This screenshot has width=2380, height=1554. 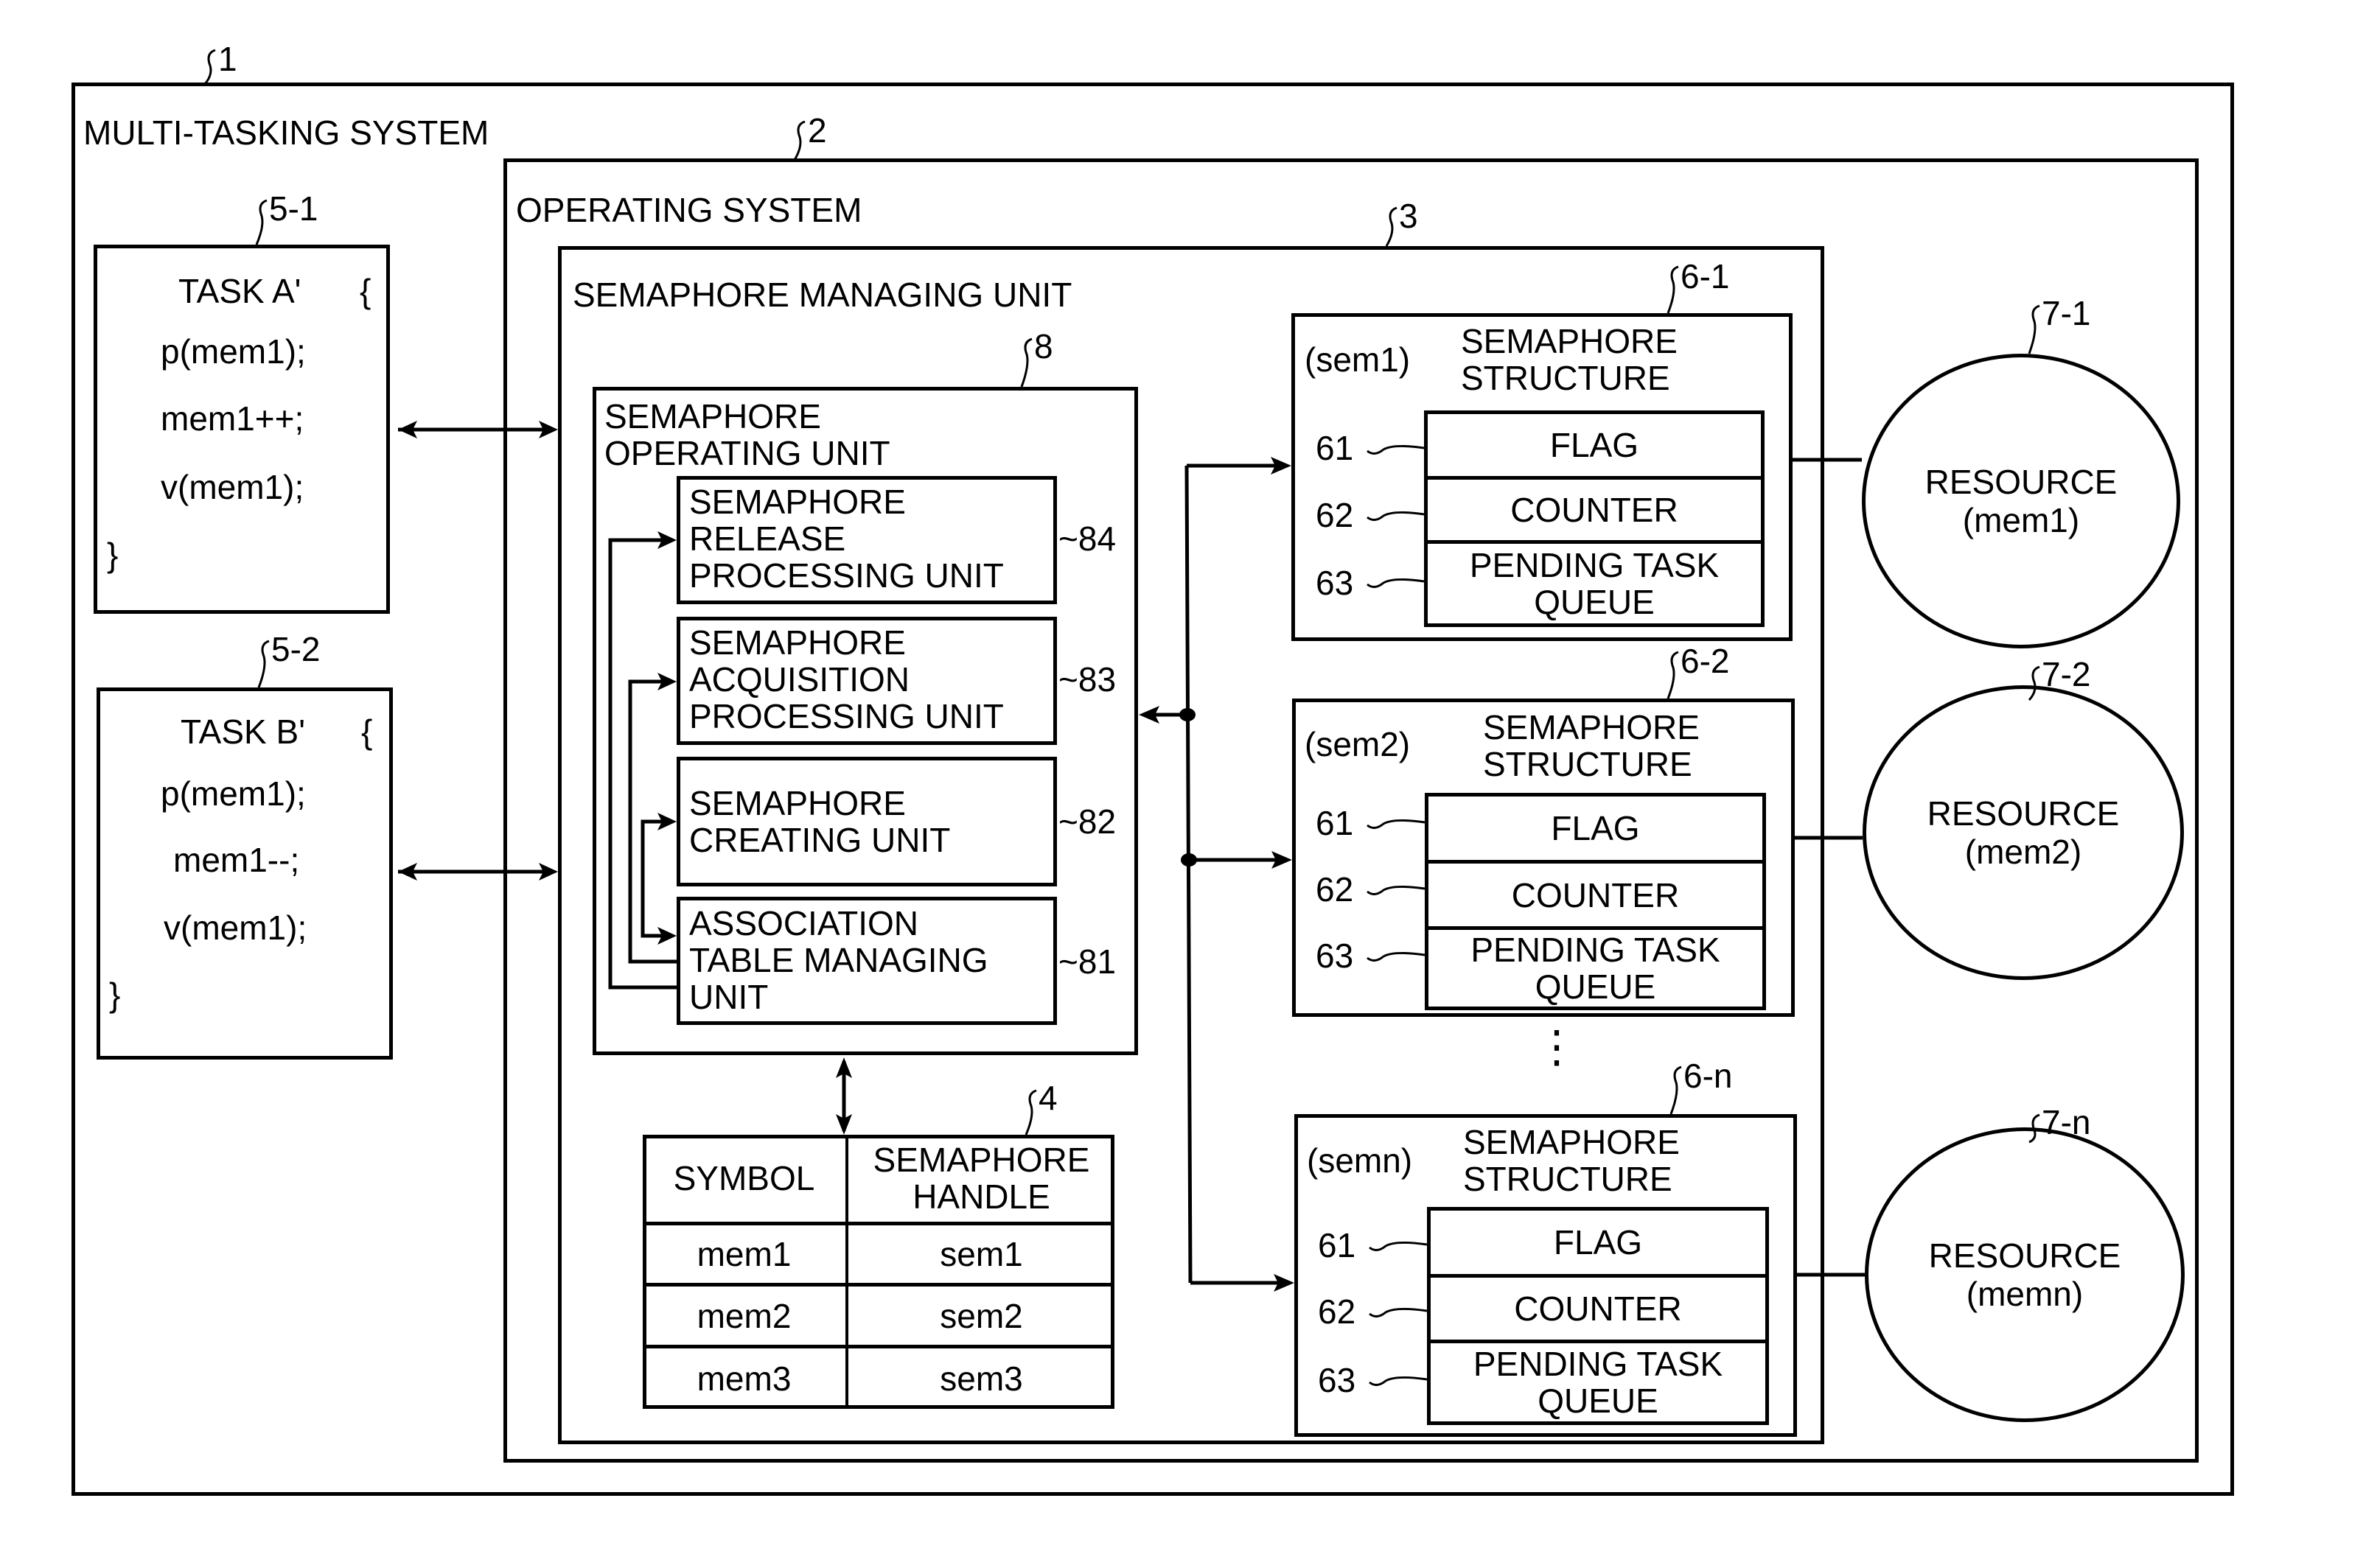 What do you see at coordinates (982, 1378) in the screenshot?
I see `table-cell-handle: sem3` at bounding box center [982, 1378].